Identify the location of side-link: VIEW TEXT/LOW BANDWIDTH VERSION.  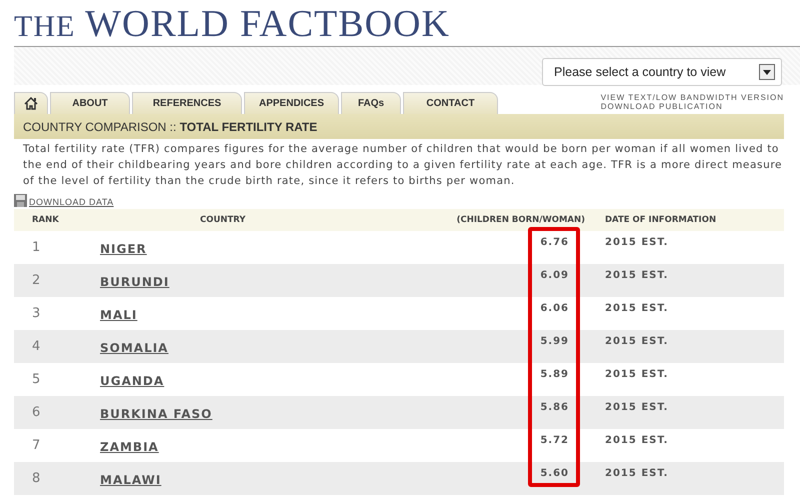
(692, 97).